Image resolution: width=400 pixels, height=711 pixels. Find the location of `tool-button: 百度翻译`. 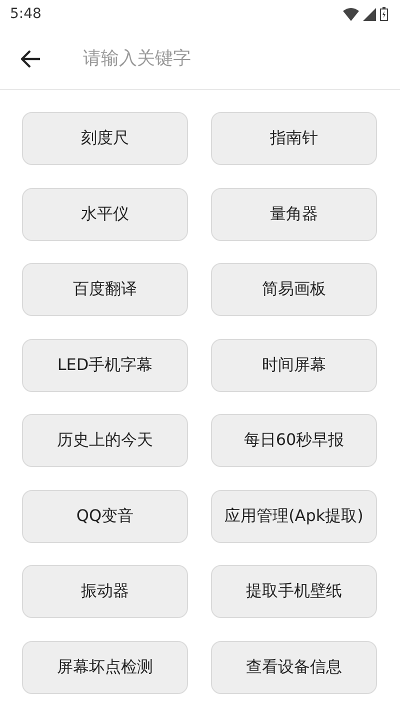

tool-button: 百度翻译 is located at coordinates (105, 289).